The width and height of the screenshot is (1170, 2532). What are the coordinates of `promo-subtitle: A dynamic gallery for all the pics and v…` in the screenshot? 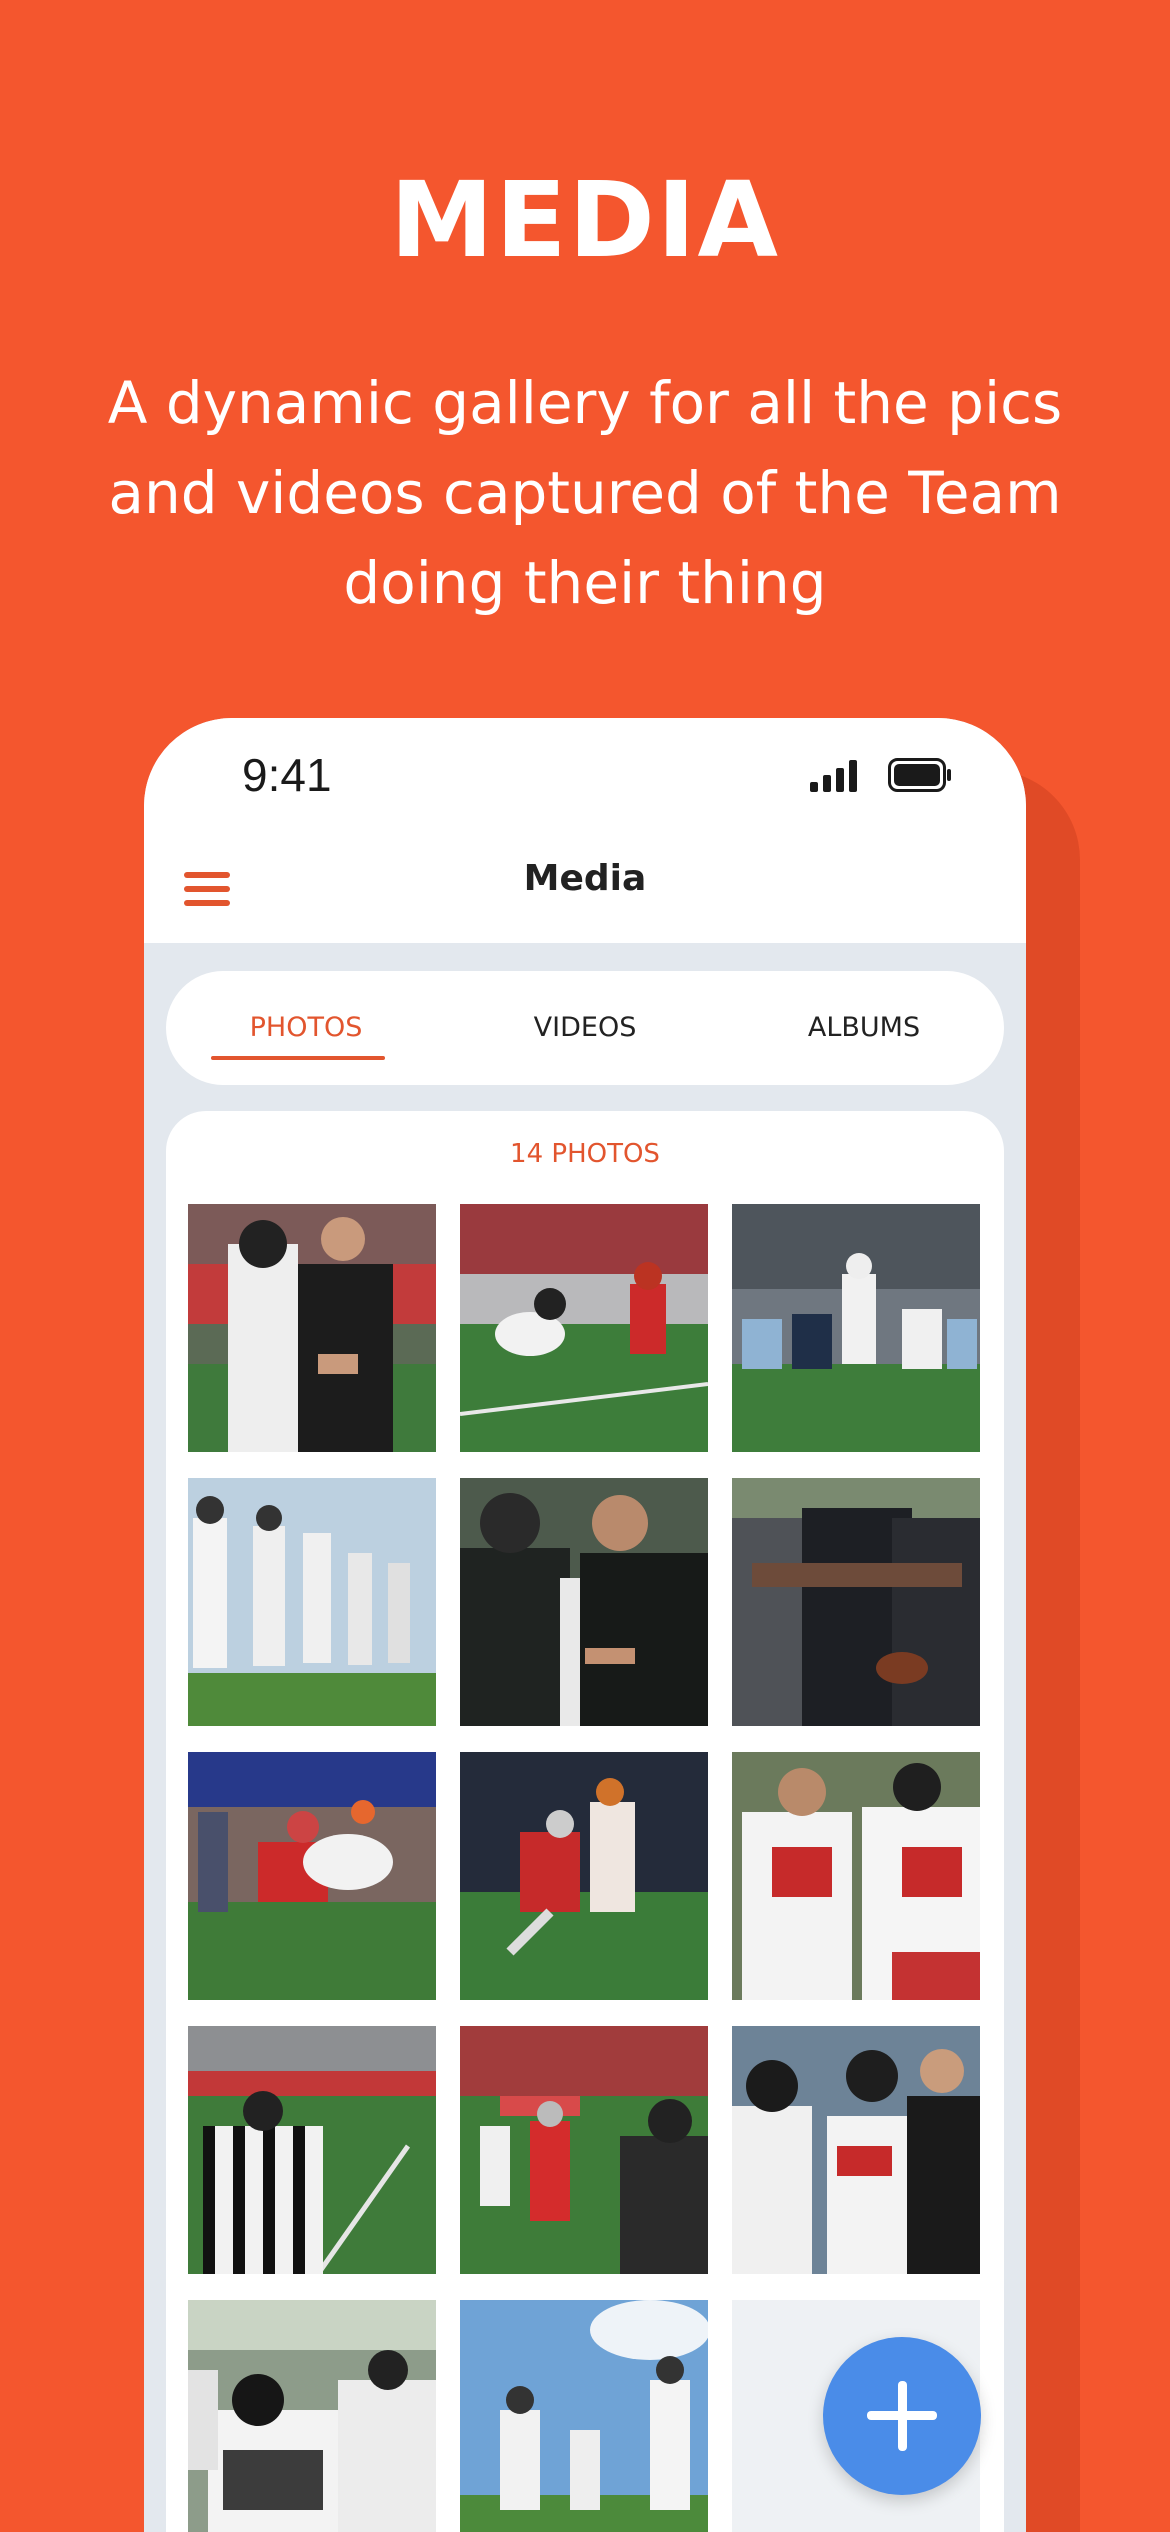 It's located at (585, 493).